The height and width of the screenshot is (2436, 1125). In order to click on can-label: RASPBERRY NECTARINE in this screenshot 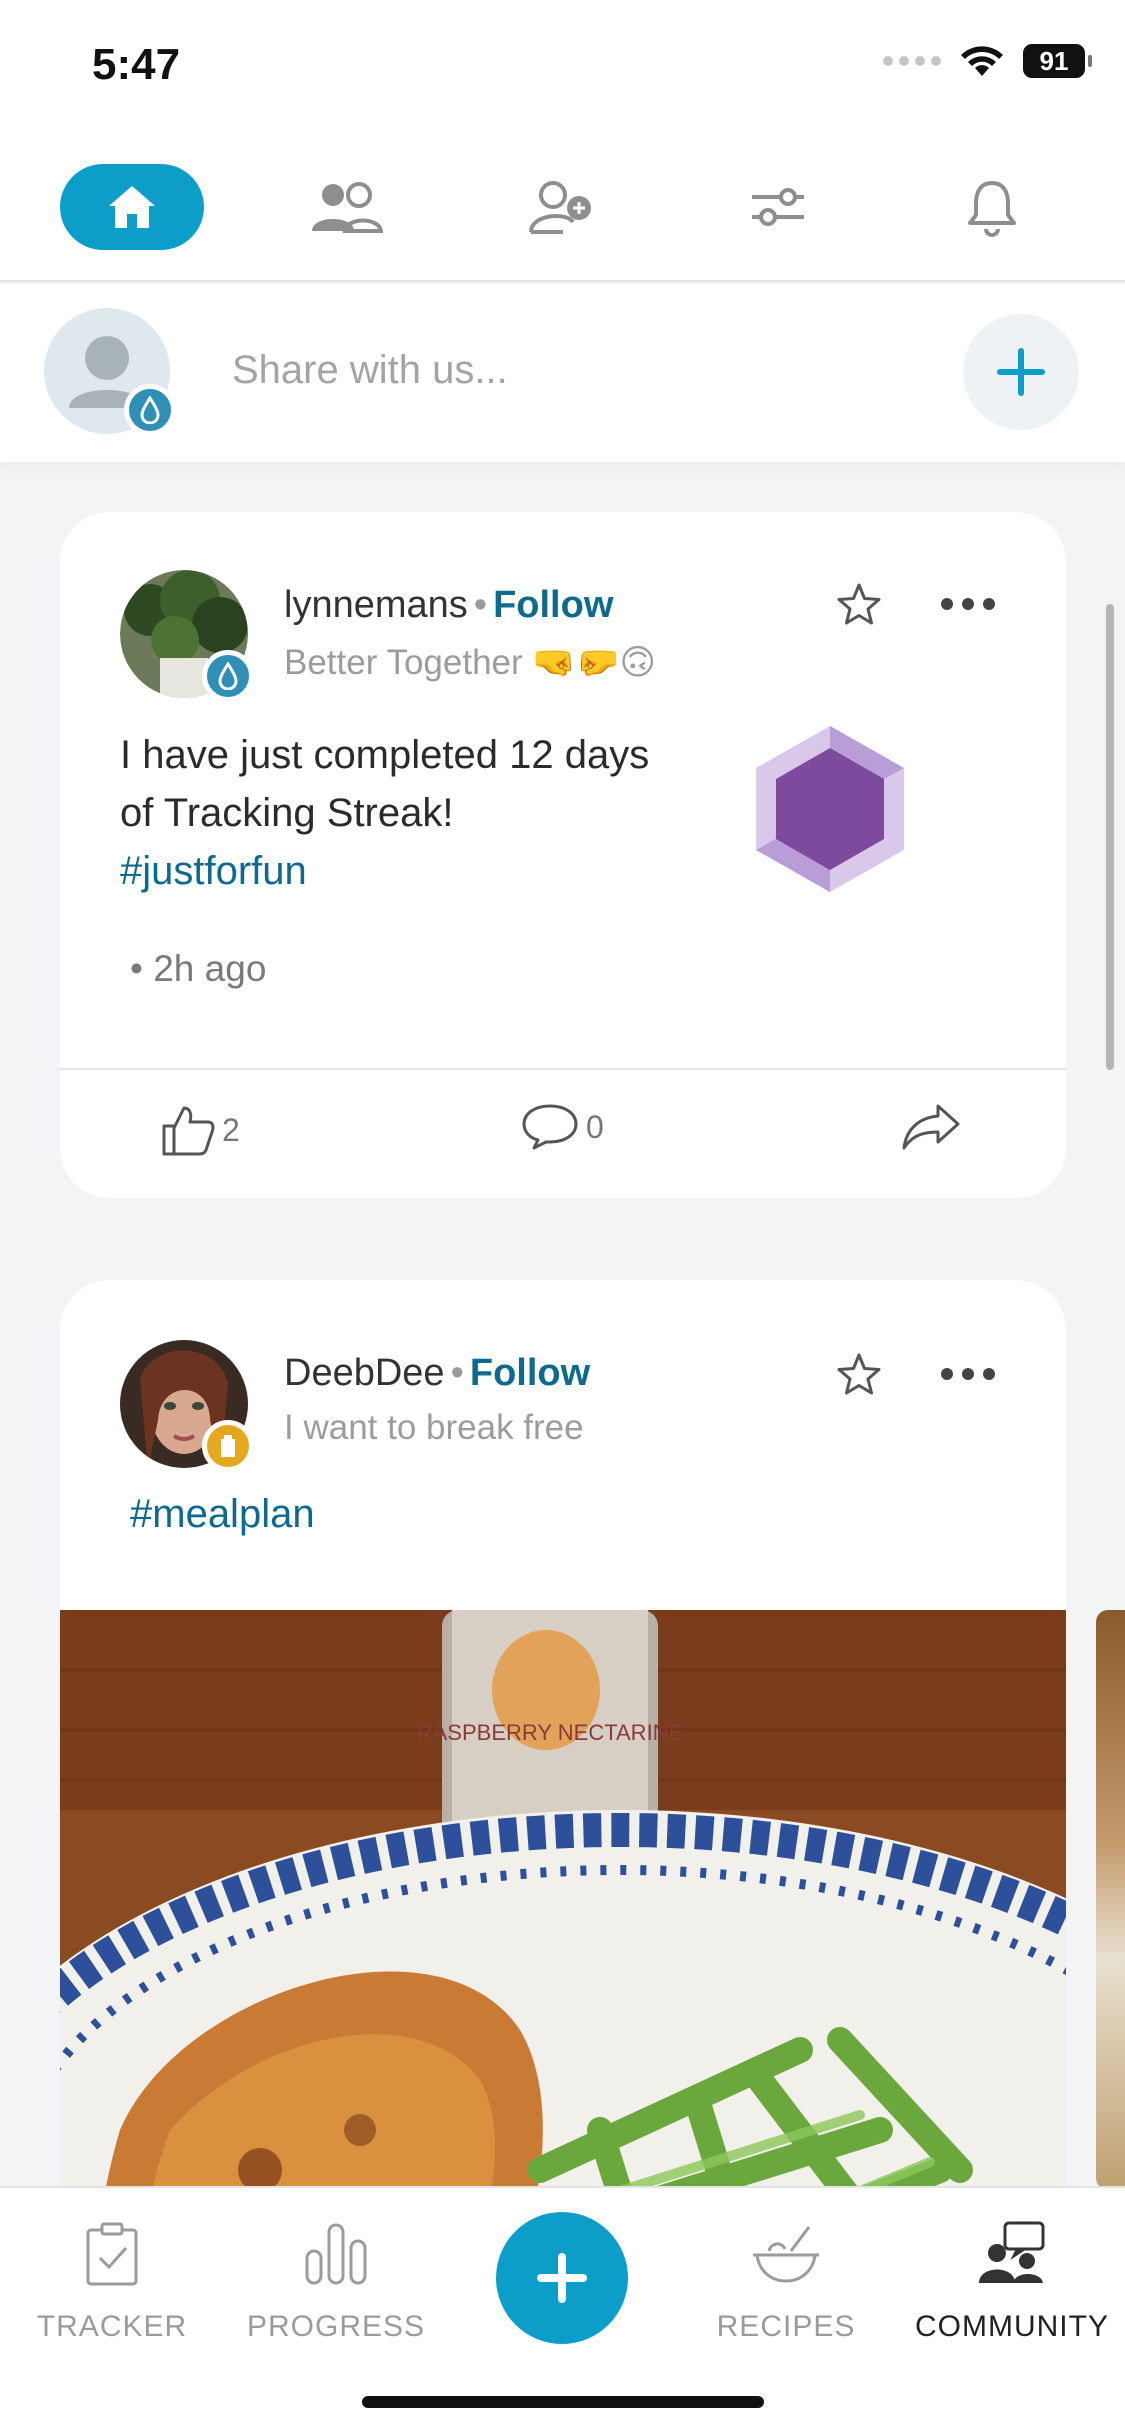, I will do `click(550, 1732)`.